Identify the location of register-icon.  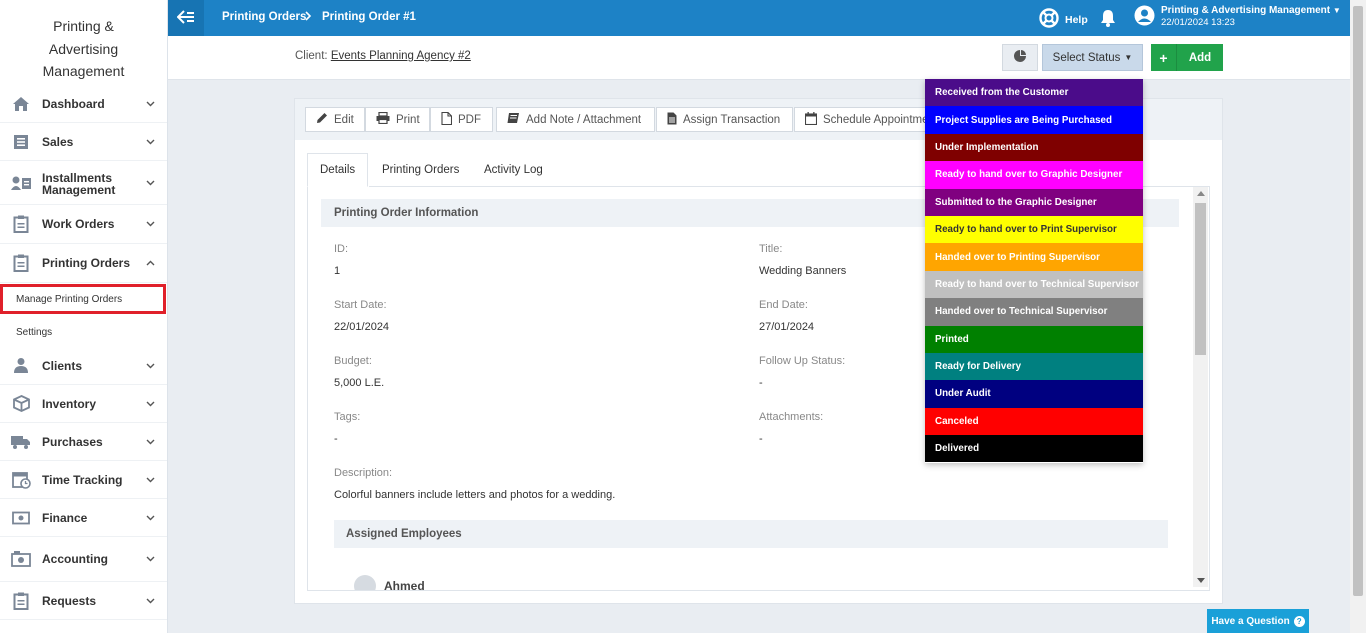
(21, 559).